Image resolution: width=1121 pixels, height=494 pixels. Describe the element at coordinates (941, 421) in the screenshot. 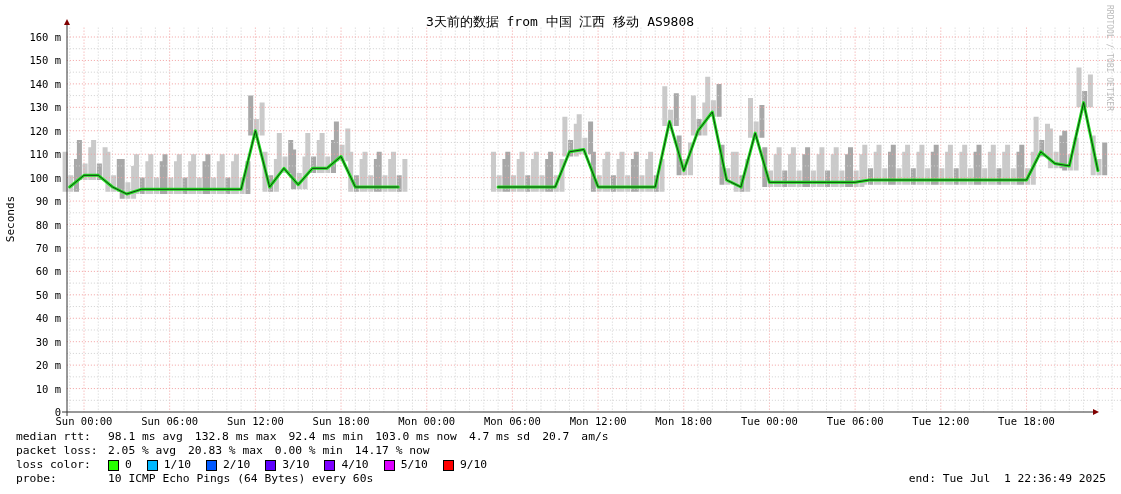

I see `x-tick-label: Tue 12:00` at that location.